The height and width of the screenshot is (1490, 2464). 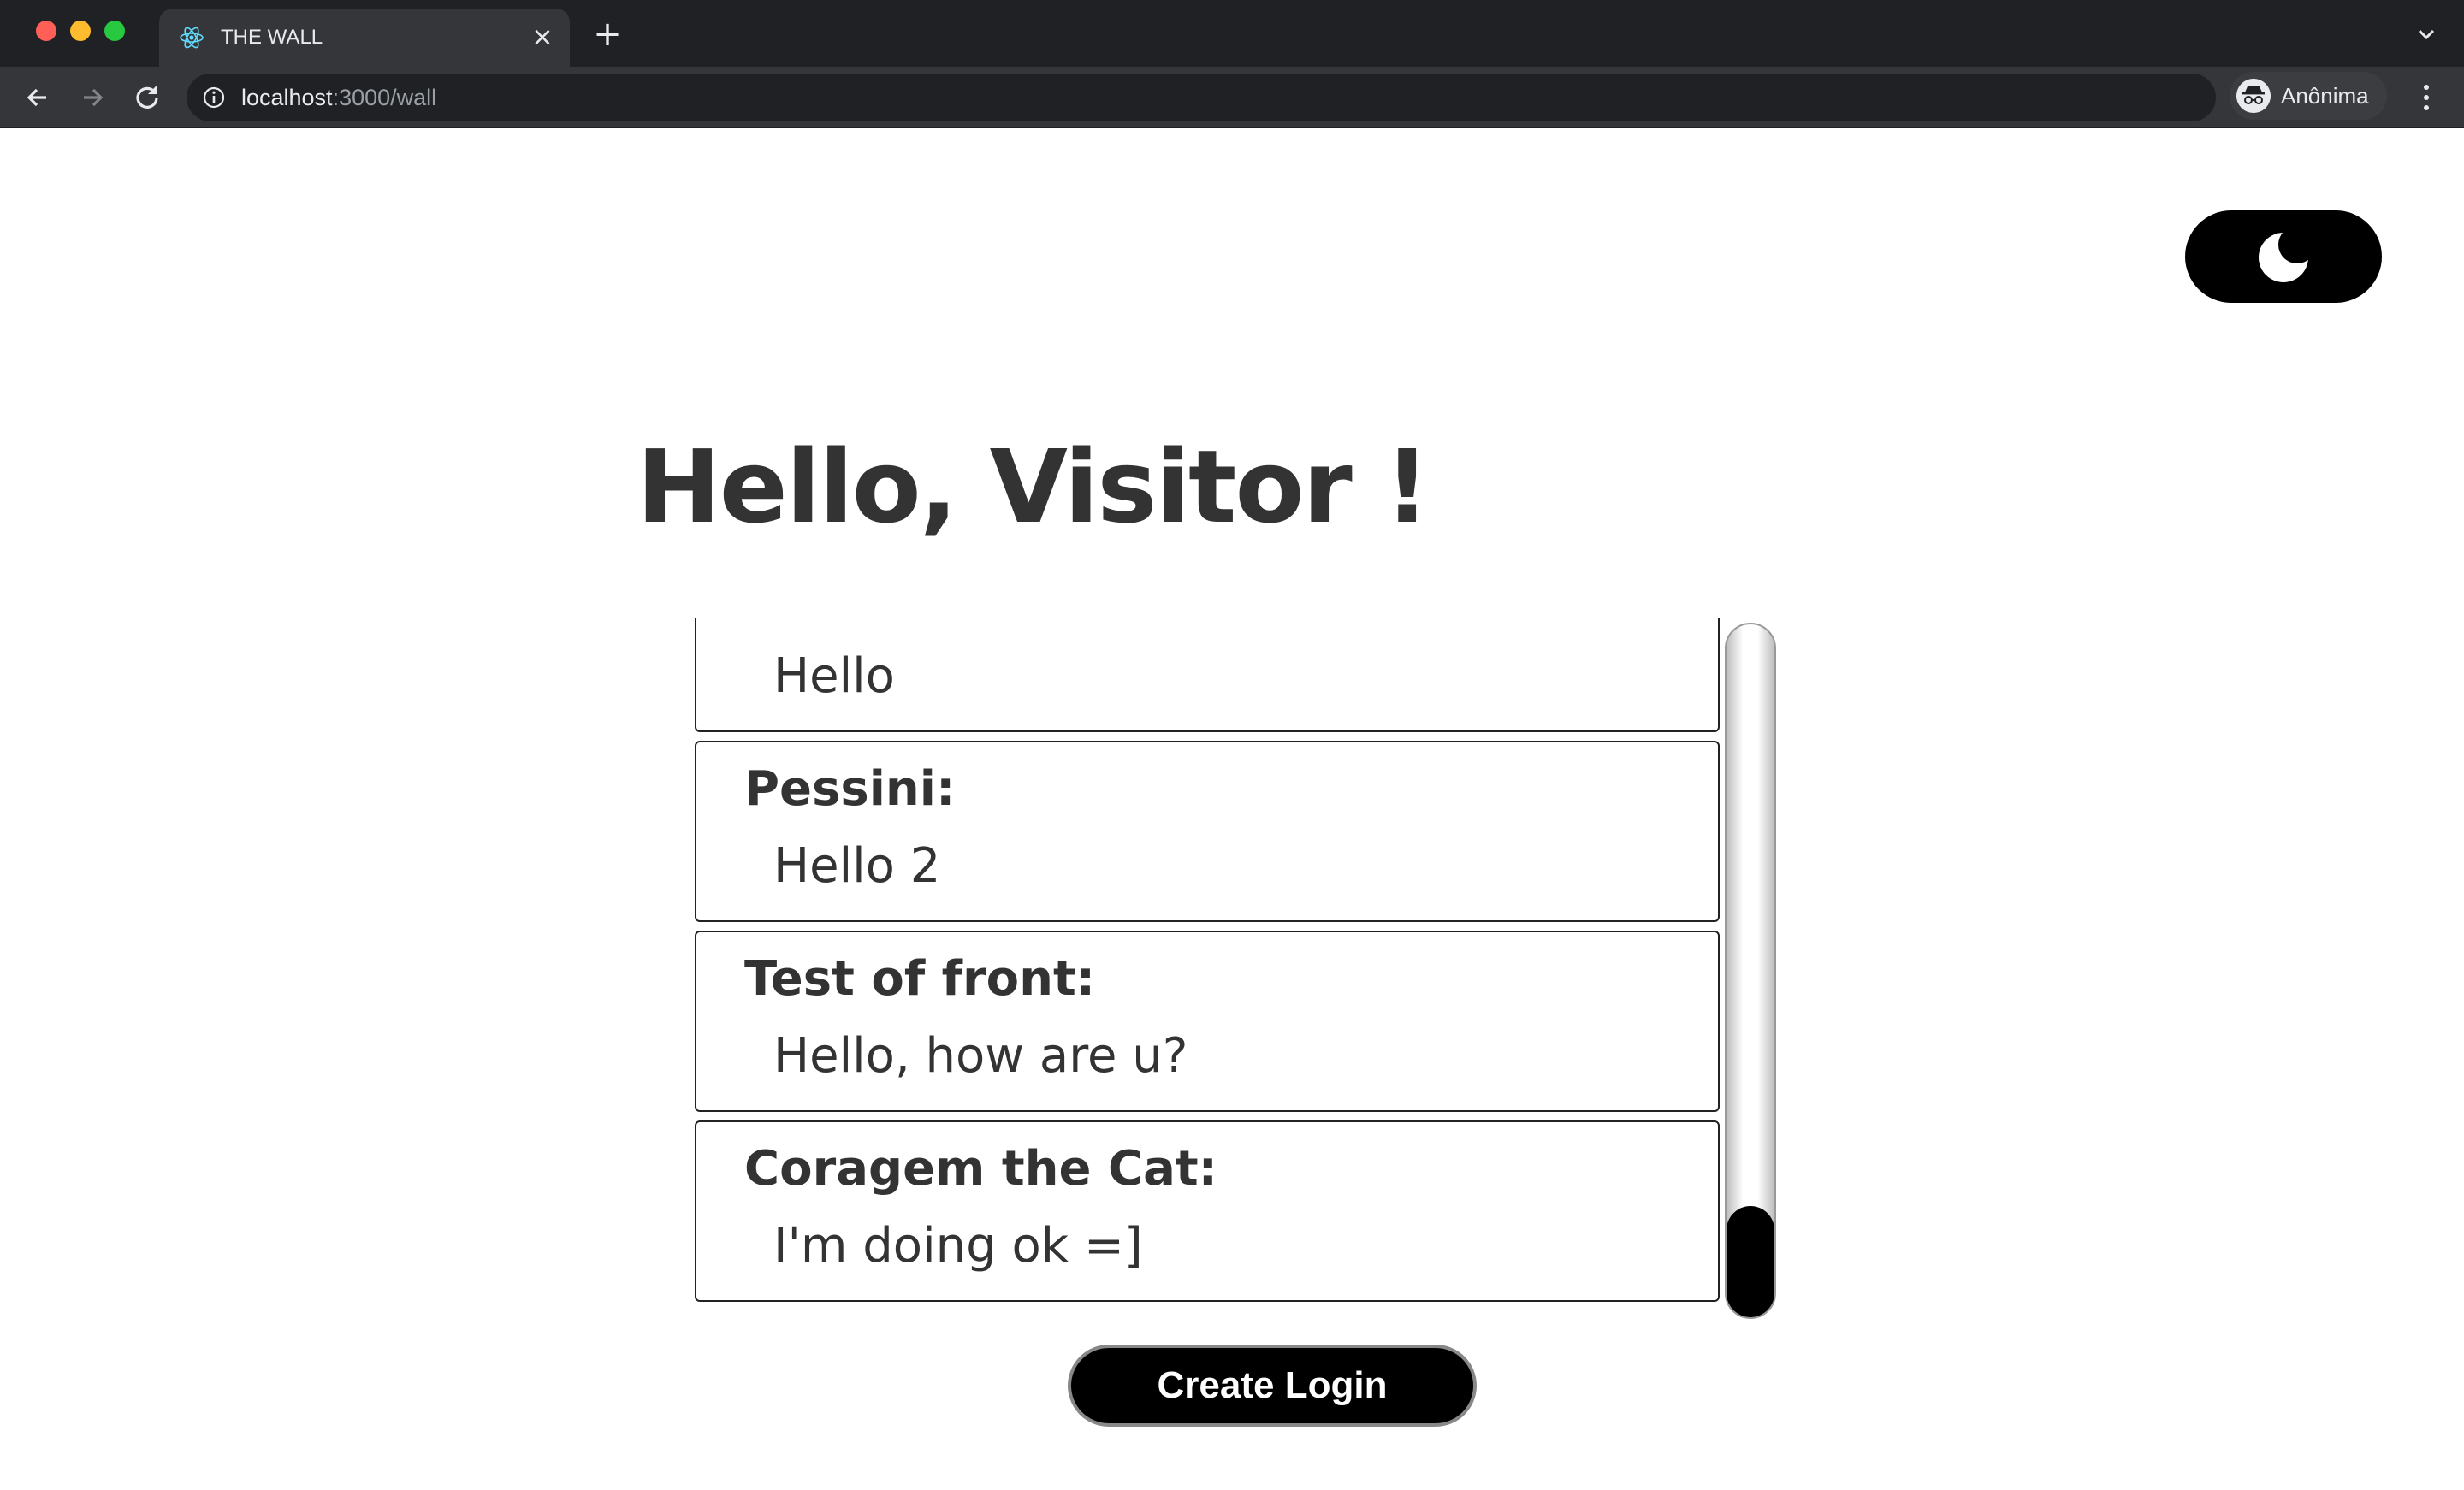 I want to click on post-message: I'm doing ok =], so click(x=958, y=1246).